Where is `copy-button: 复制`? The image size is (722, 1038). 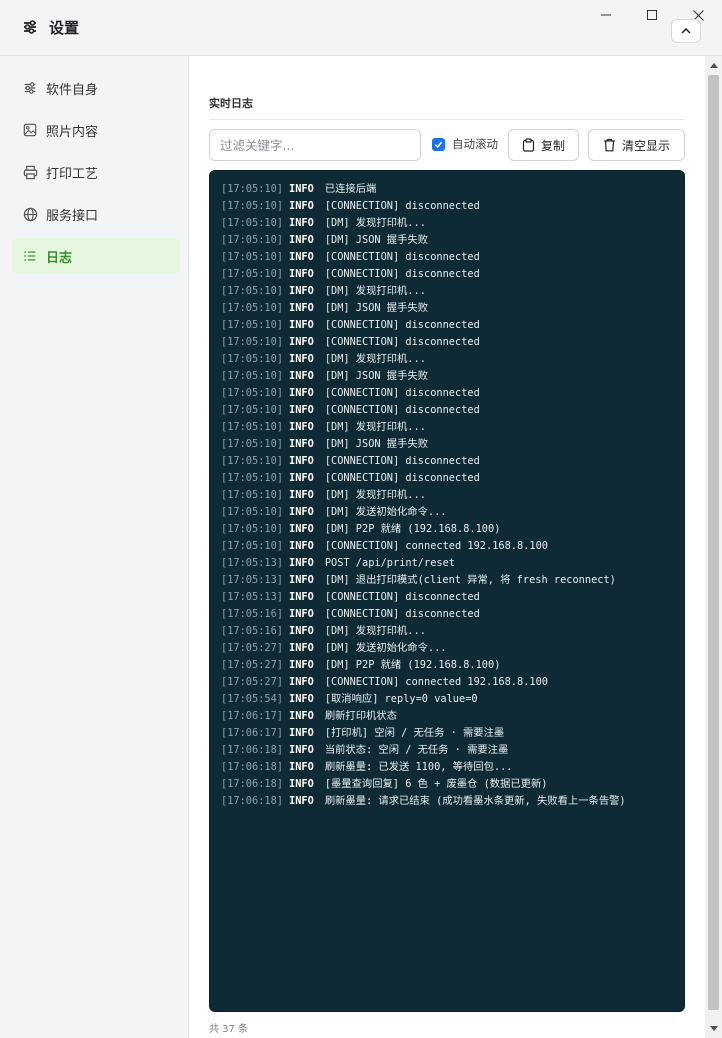
copy-button: 复制 is located at coordinates (543, 145).